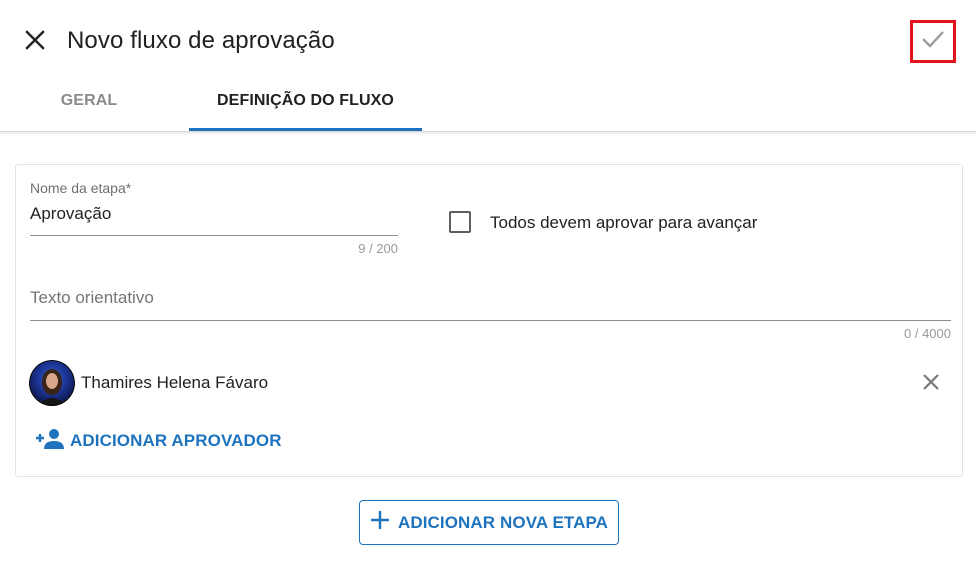 The height and width of the screenshot is (562, 976). I want to click on active-tab-indicator, so click(305, 129).